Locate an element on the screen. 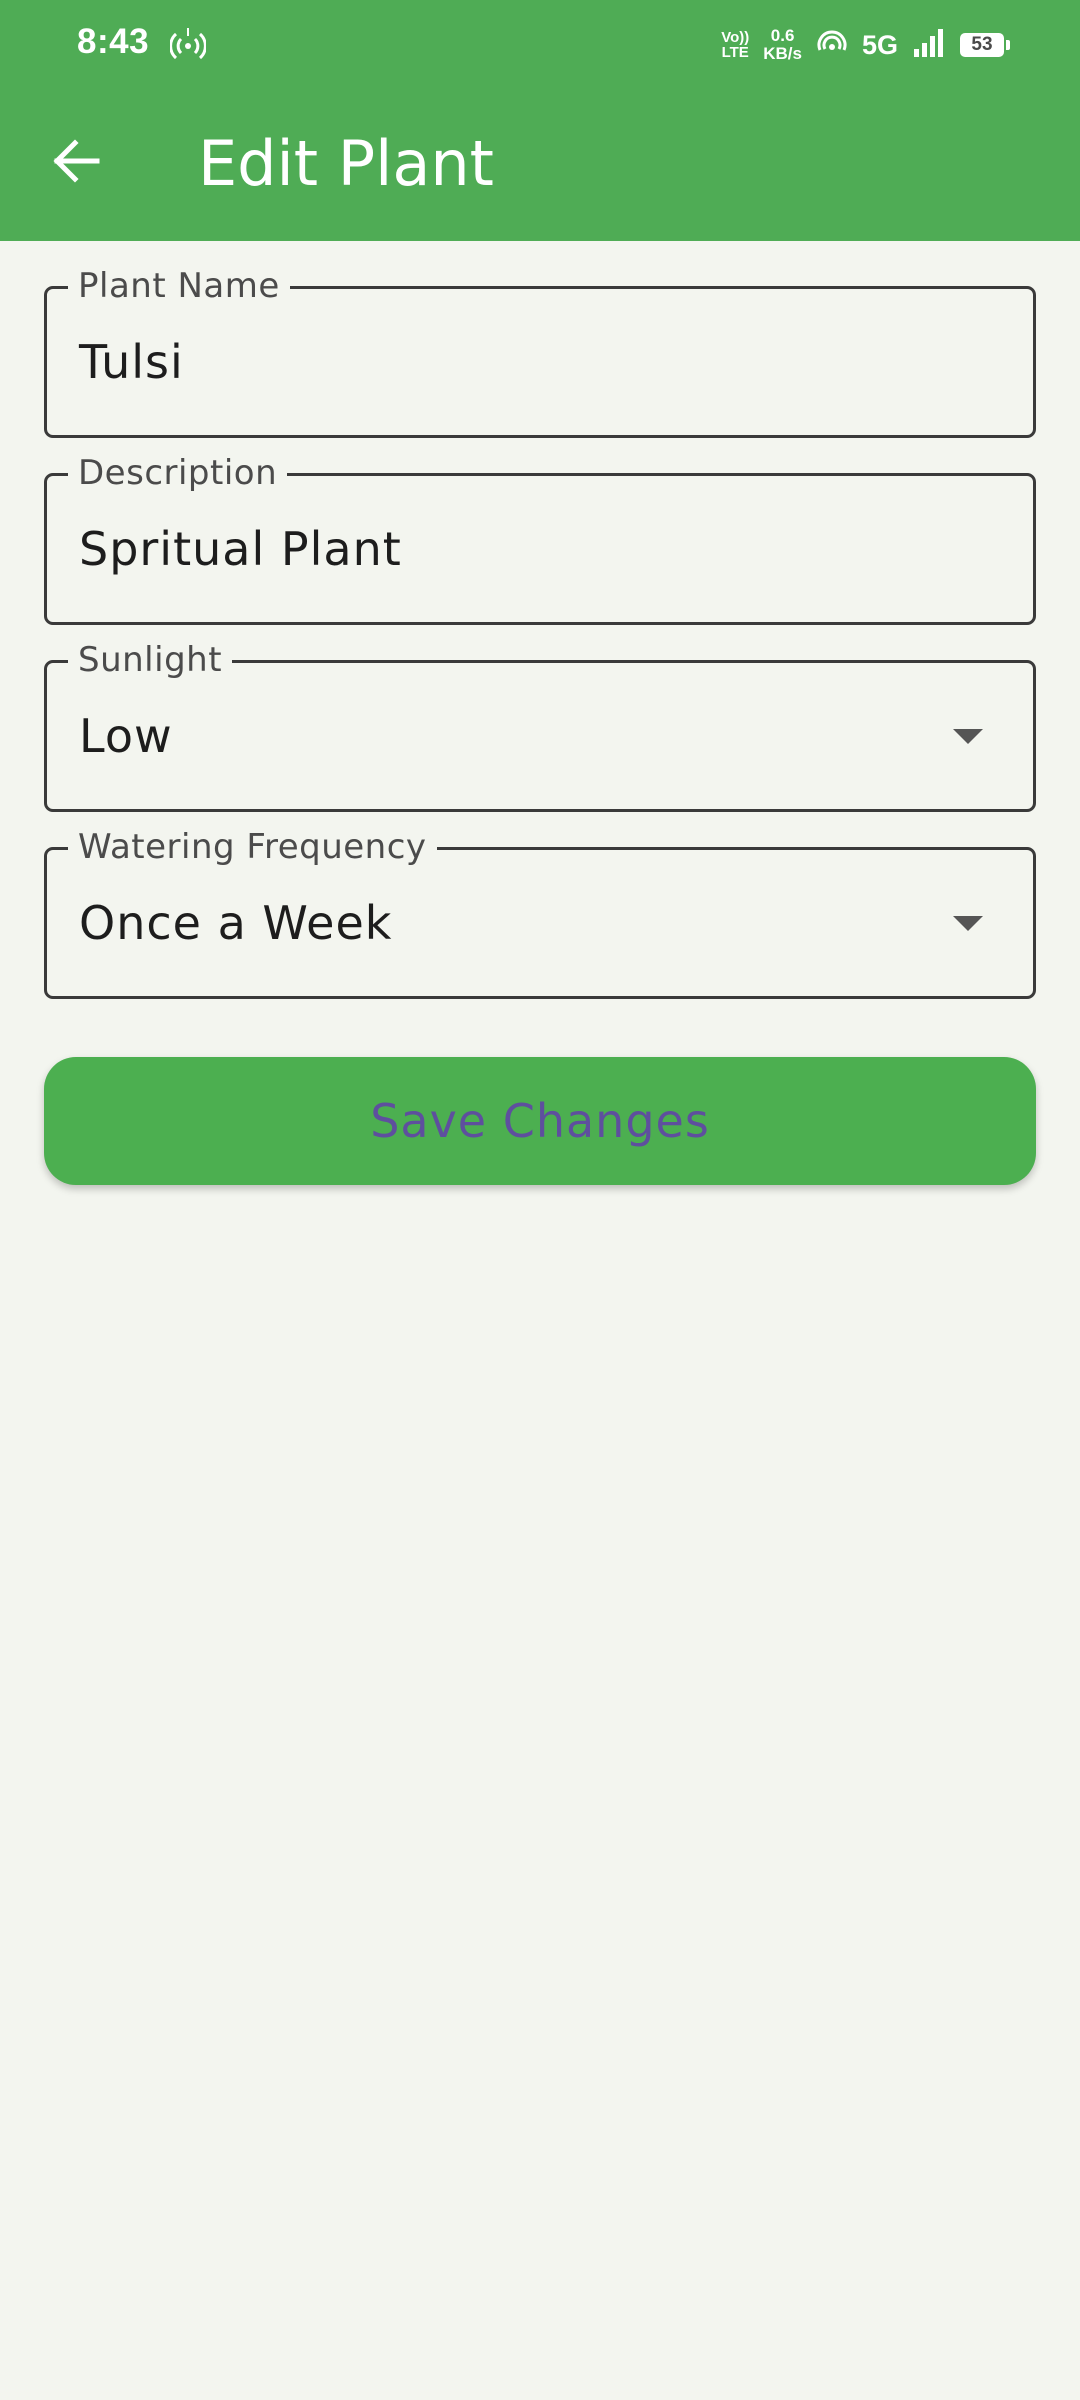 This screenshot has width=1080, height=2400. back-button is located at coordinates (76, 161).